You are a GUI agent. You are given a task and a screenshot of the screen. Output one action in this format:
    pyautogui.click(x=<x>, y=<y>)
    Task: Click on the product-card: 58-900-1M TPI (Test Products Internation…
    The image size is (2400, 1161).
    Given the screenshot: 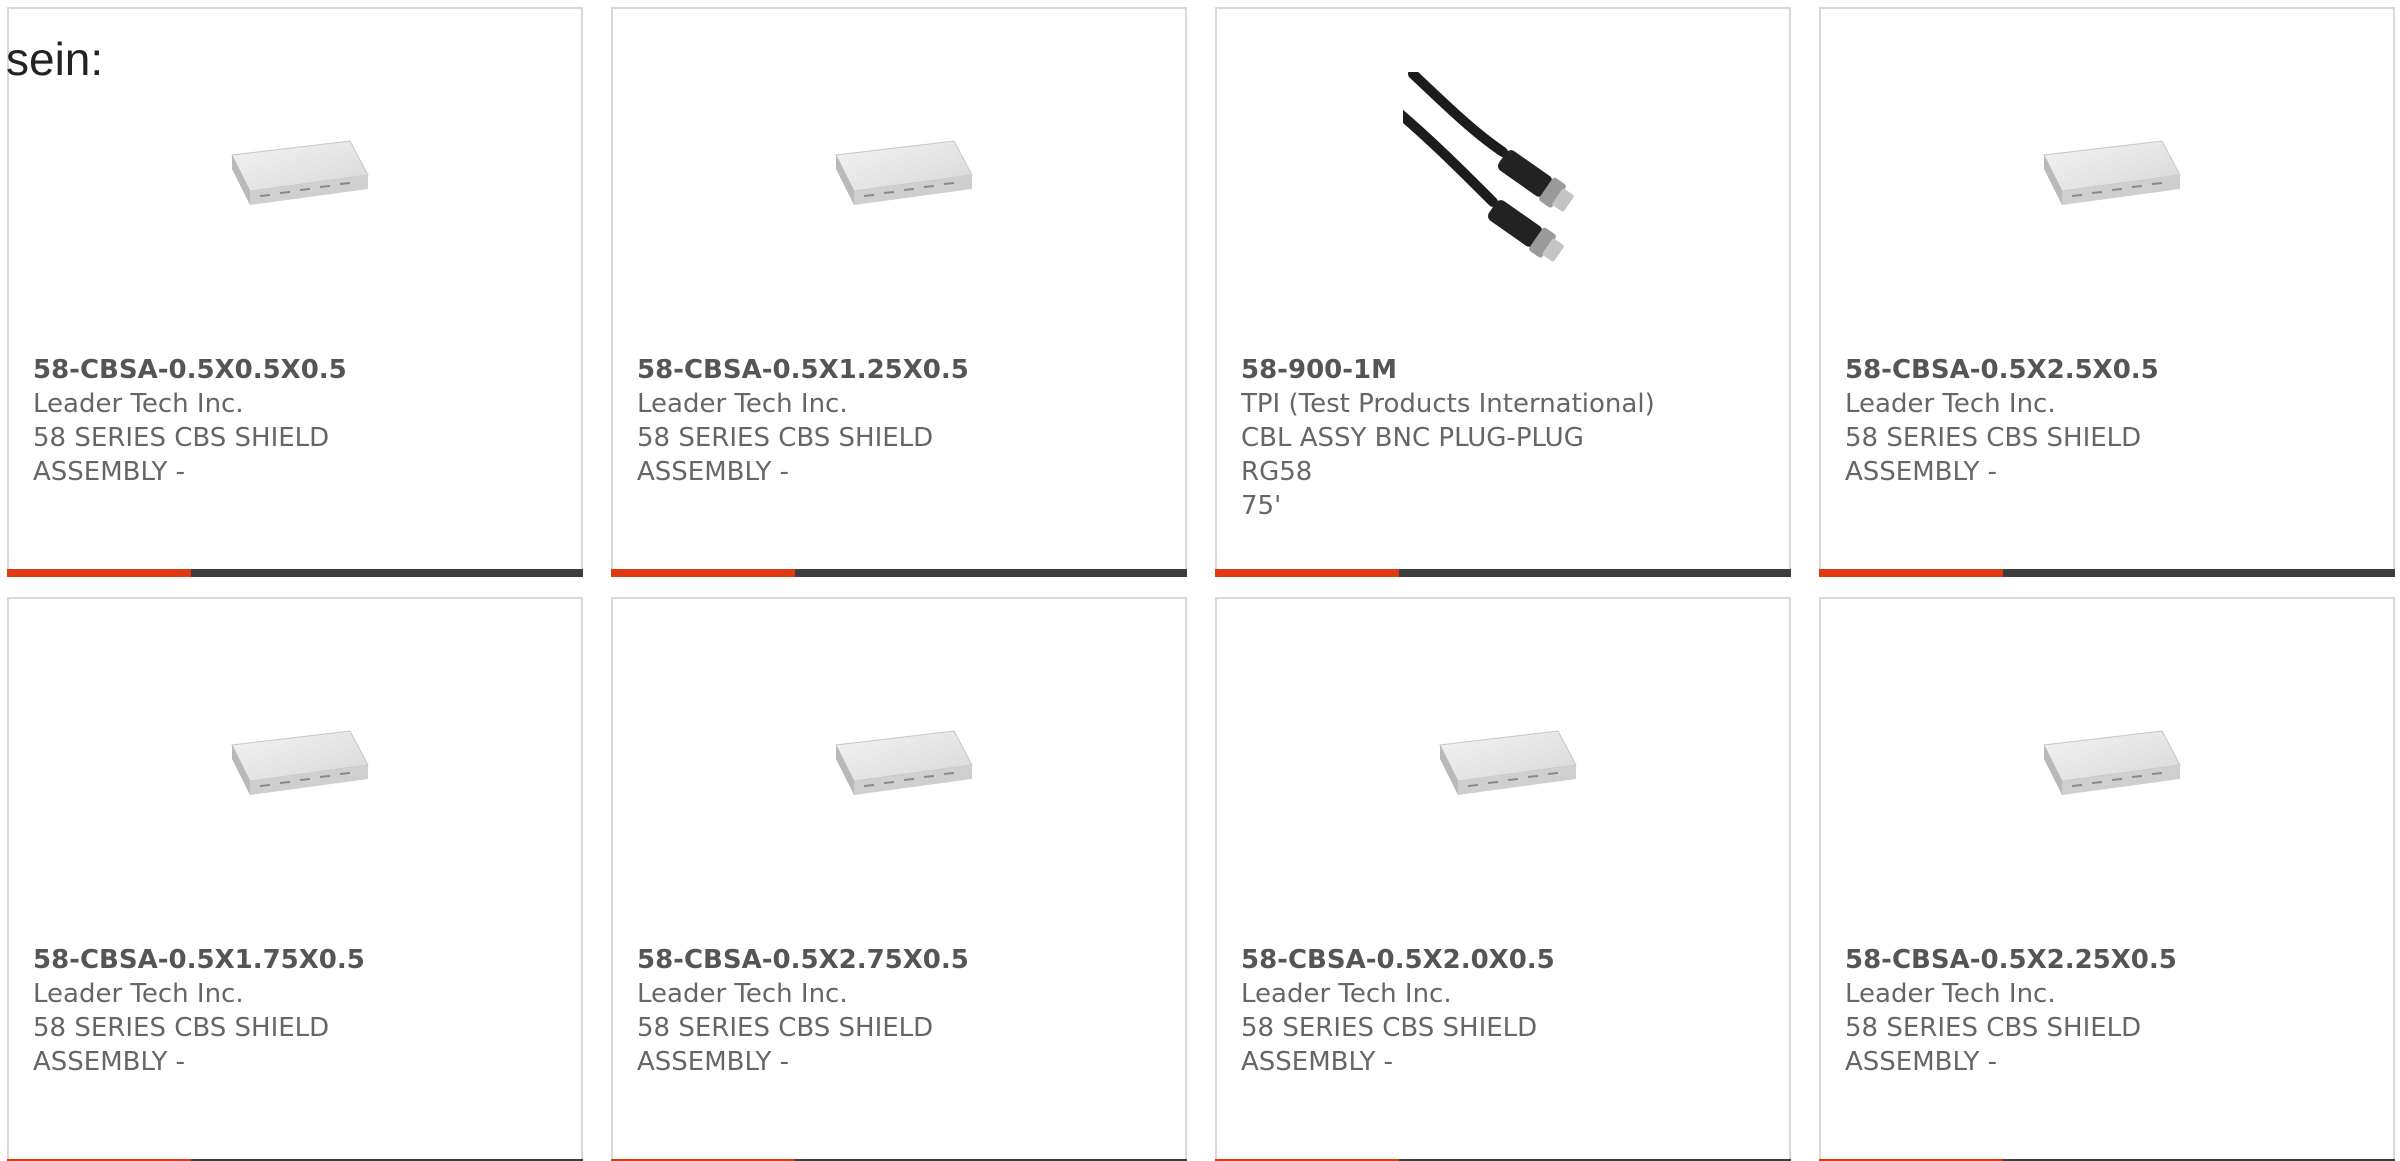 What is the action you would take?
    pyautogui.click(x=1503, y=292)
    